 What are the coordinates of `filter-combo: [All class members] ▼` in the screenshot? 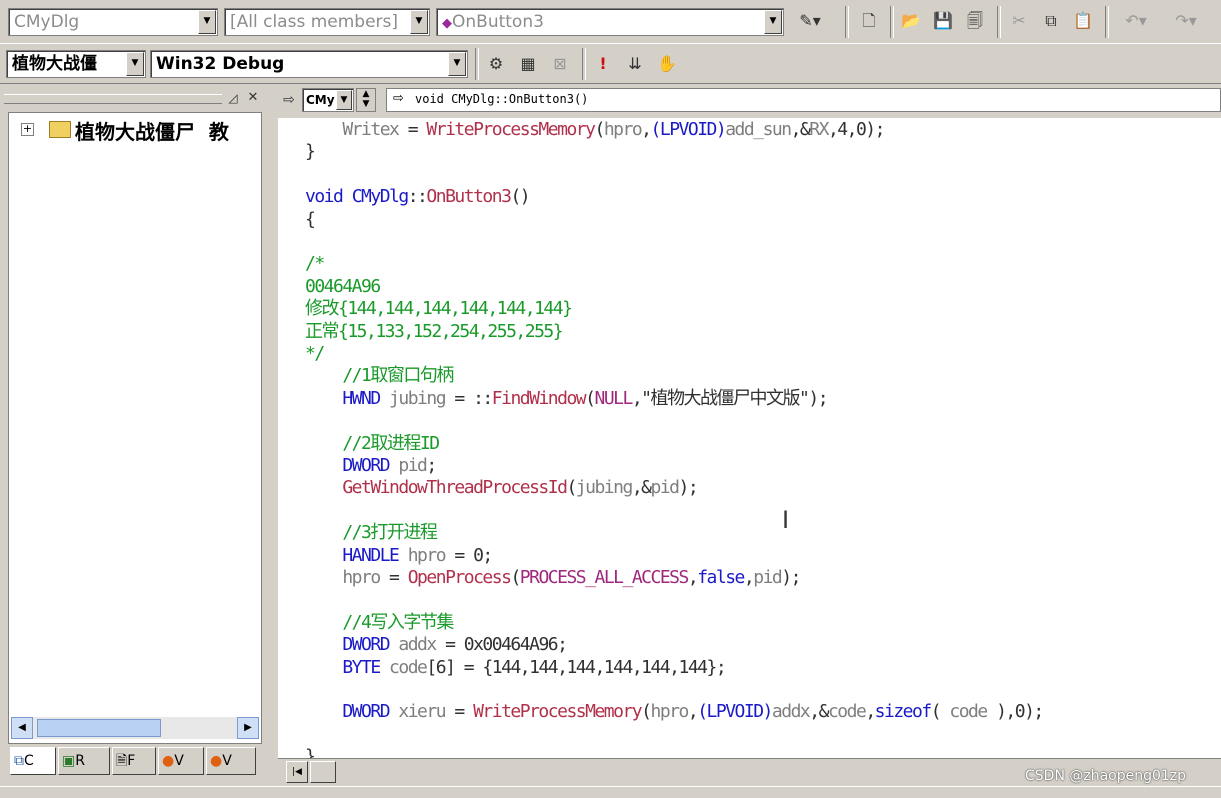 It's located at (327, 22).